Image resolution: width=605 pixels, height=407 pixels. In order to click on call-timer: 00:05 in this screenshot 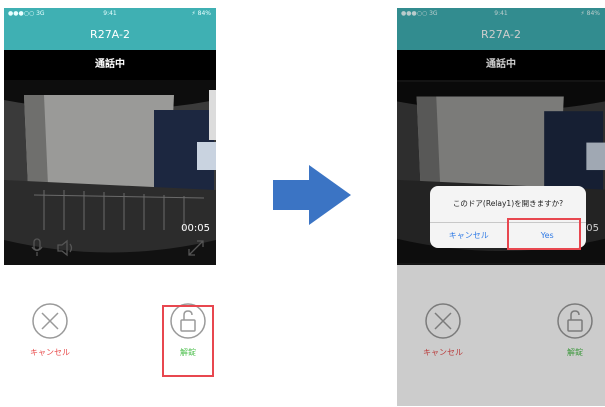, I will do `click(195, 228)`.